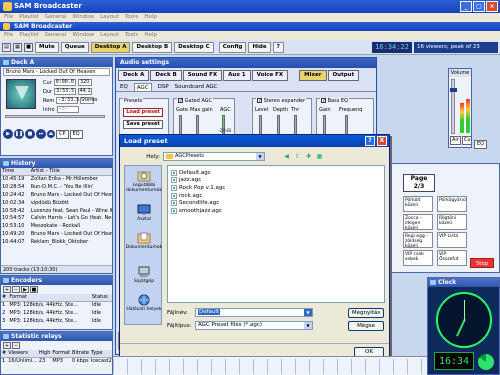 Image resolution: width=500 pixels, height=375 pixels. I want to click on file-item: Secondlife.agc, so click(276, 203).